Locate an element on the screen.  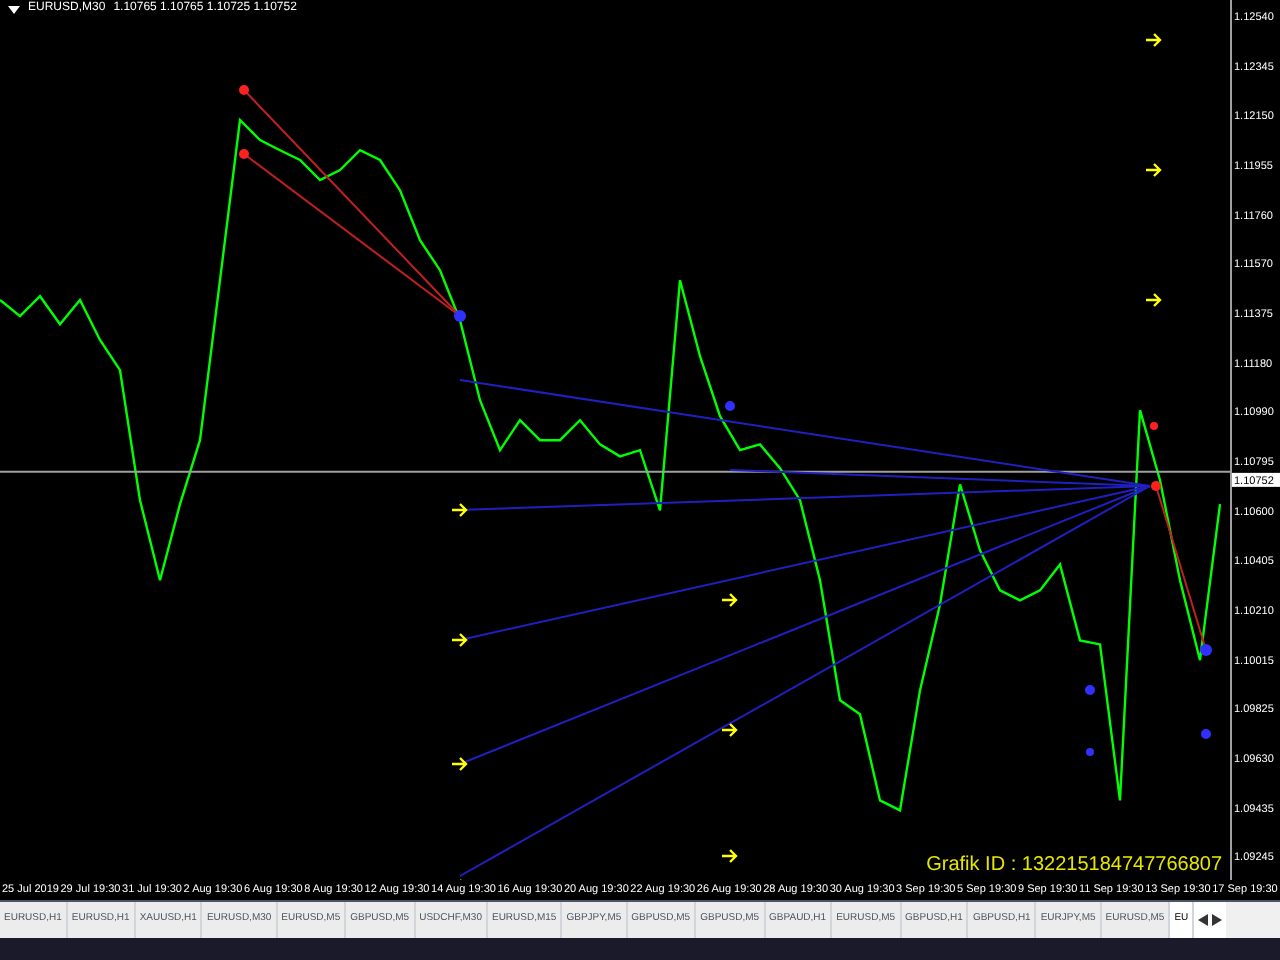
chart-annotation: Grafik ID : 132215184747766807 is located at coordinates (1074, 866).